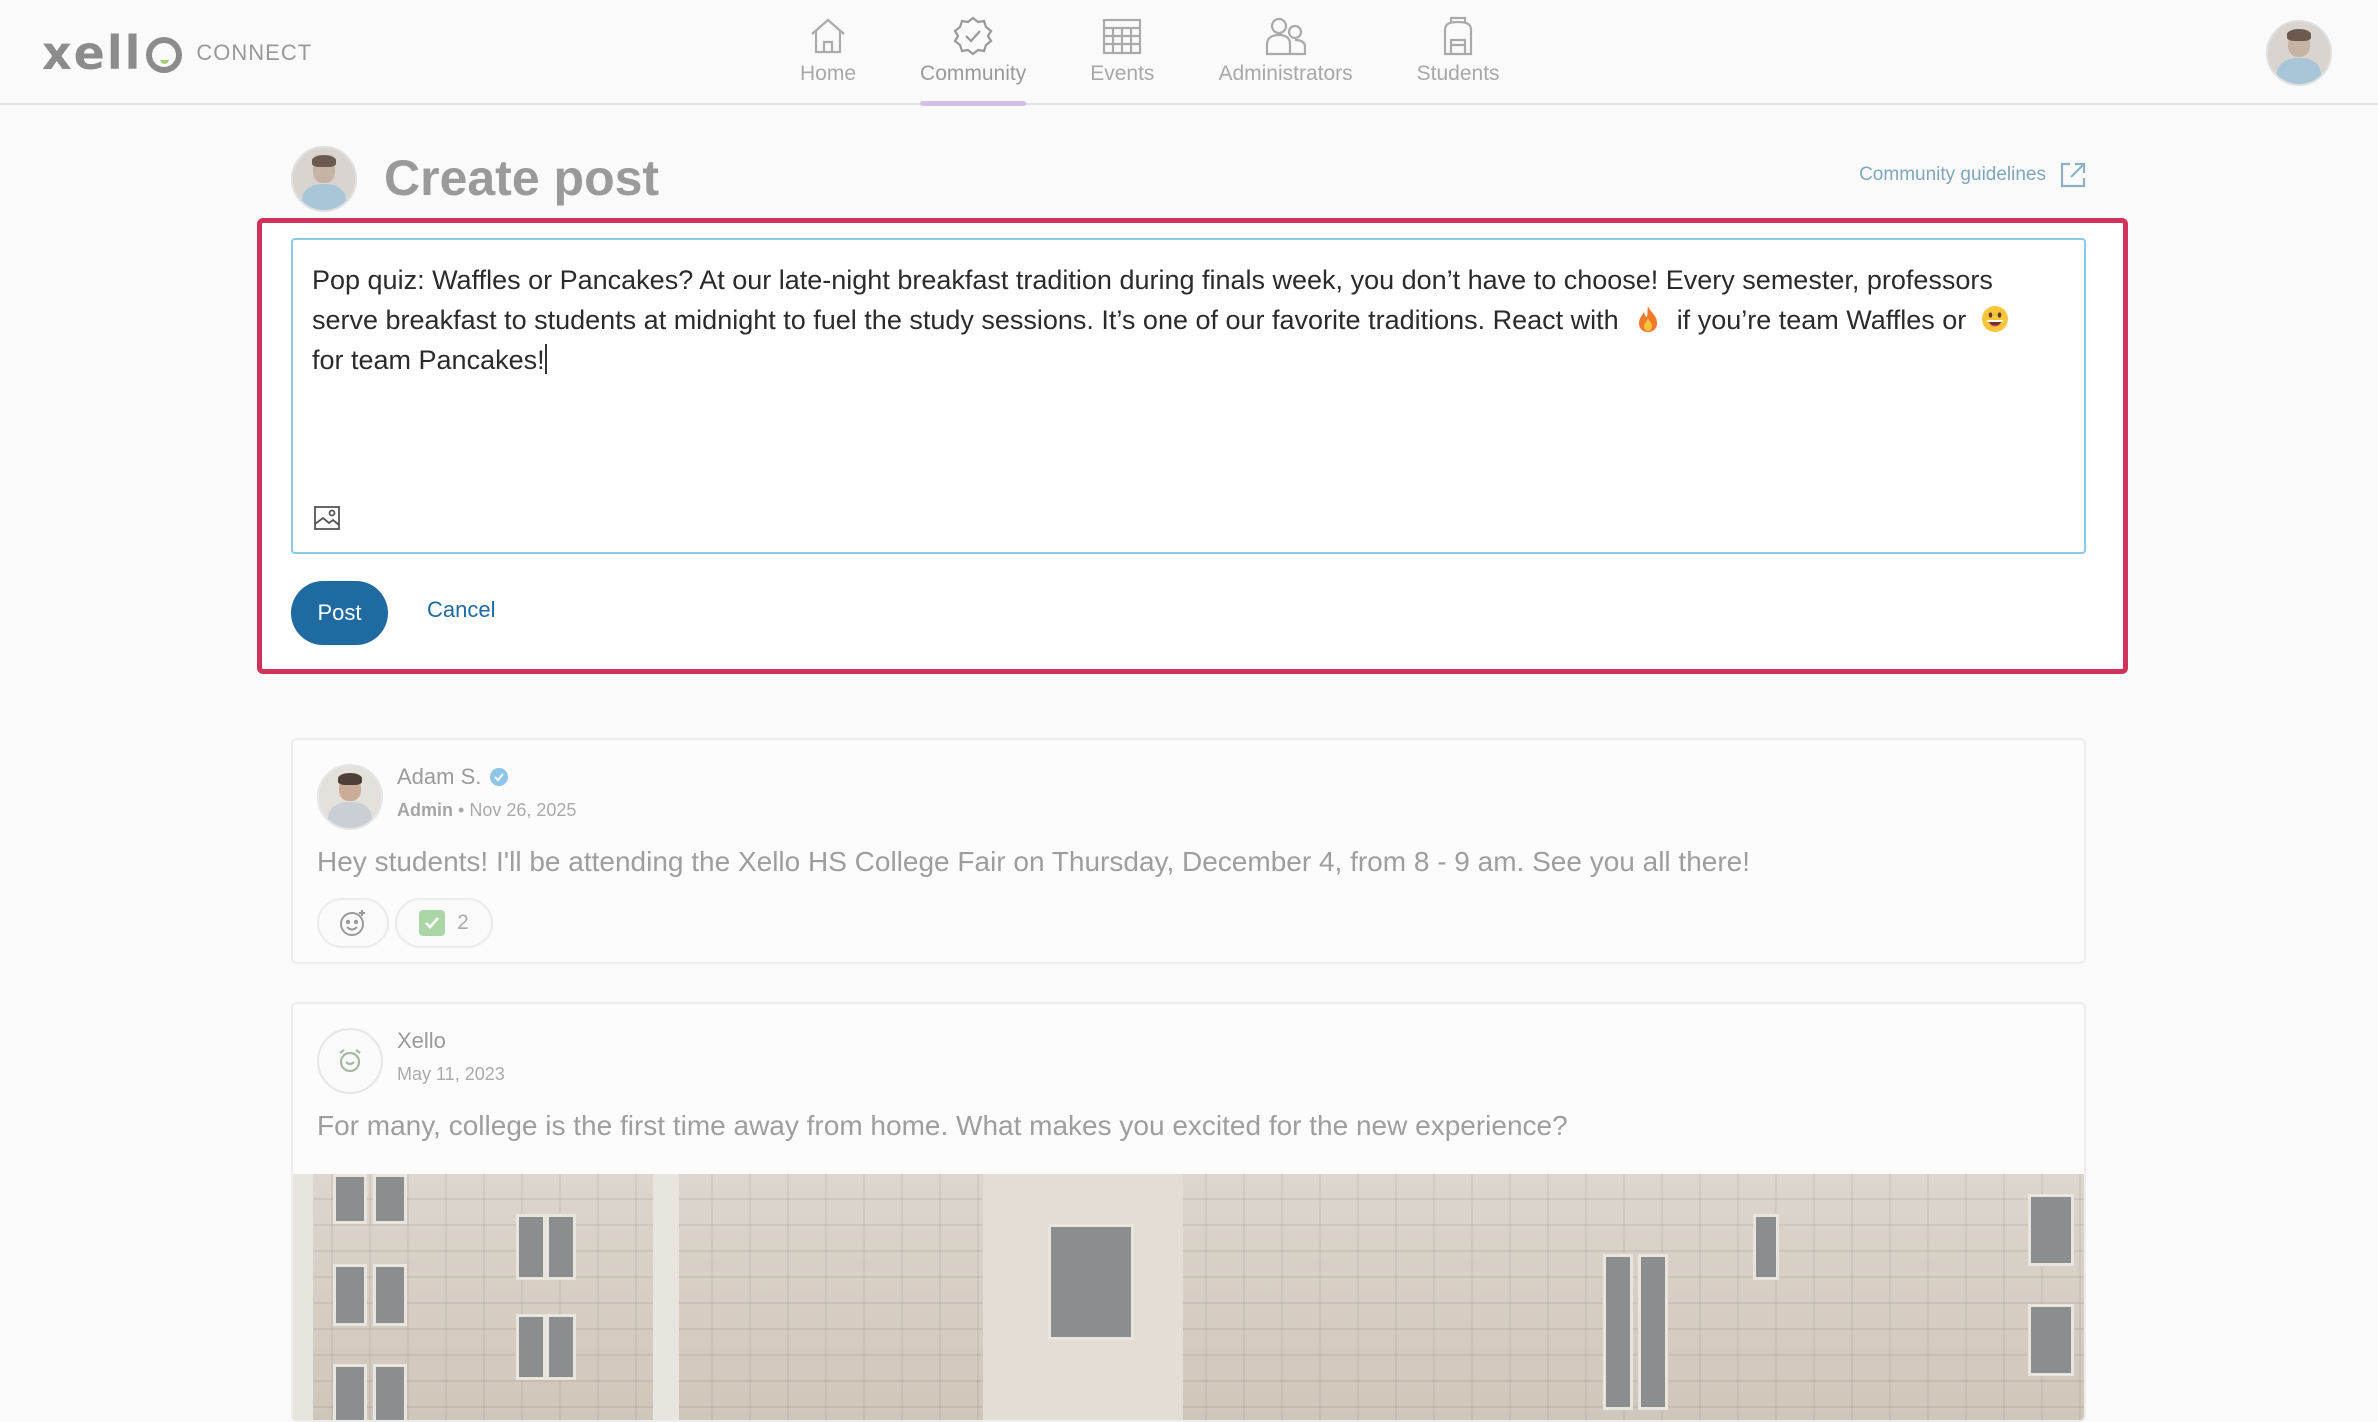  Describe the element at coordinates (2073, 175) in the screenshot. I see `external-link-icon` at that location.